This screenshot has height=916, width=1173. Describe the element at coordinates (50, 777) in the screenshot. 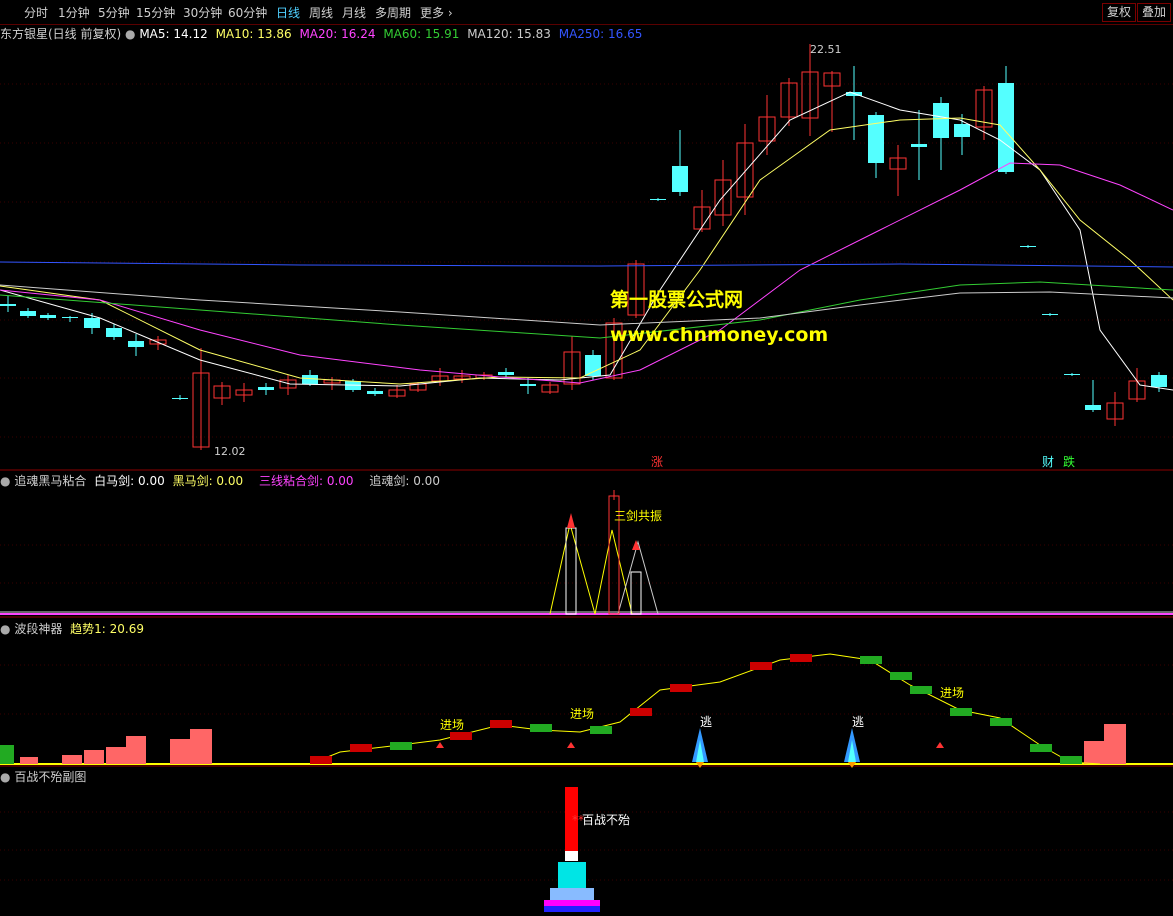

I see `panel4-title: 百战不殆副图` at that location.